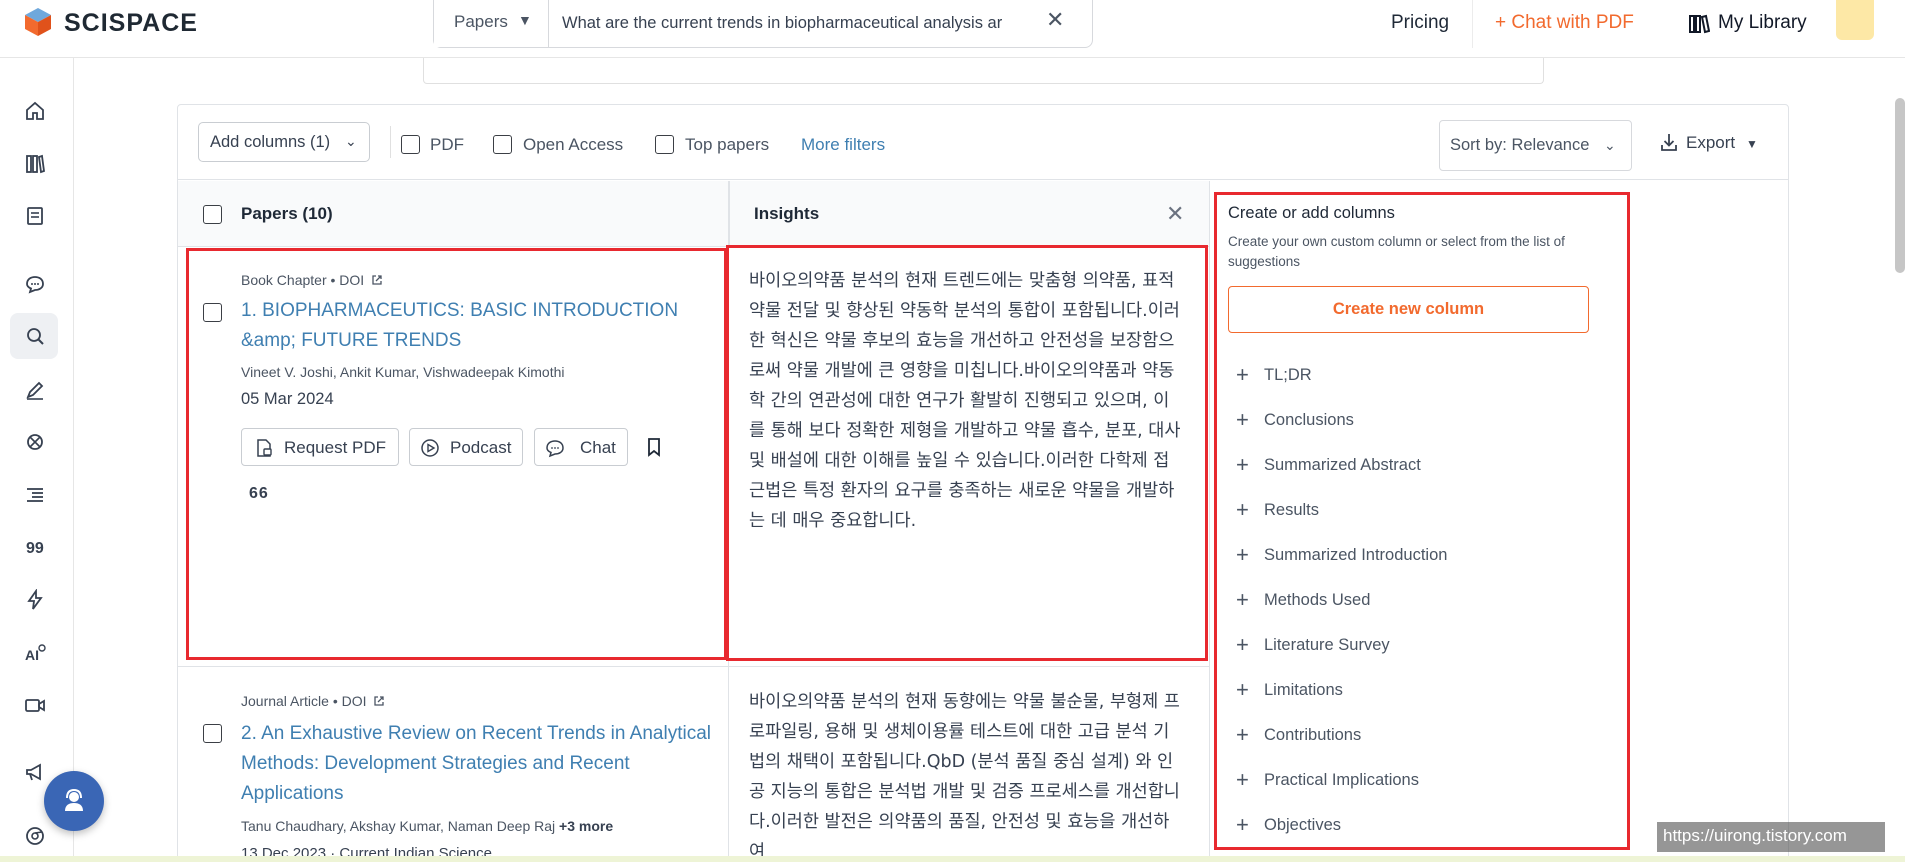 Image resolution: width=1905 pixels, height=862 pixels. I want to click on citation-icon: 99, so click(35, 547).